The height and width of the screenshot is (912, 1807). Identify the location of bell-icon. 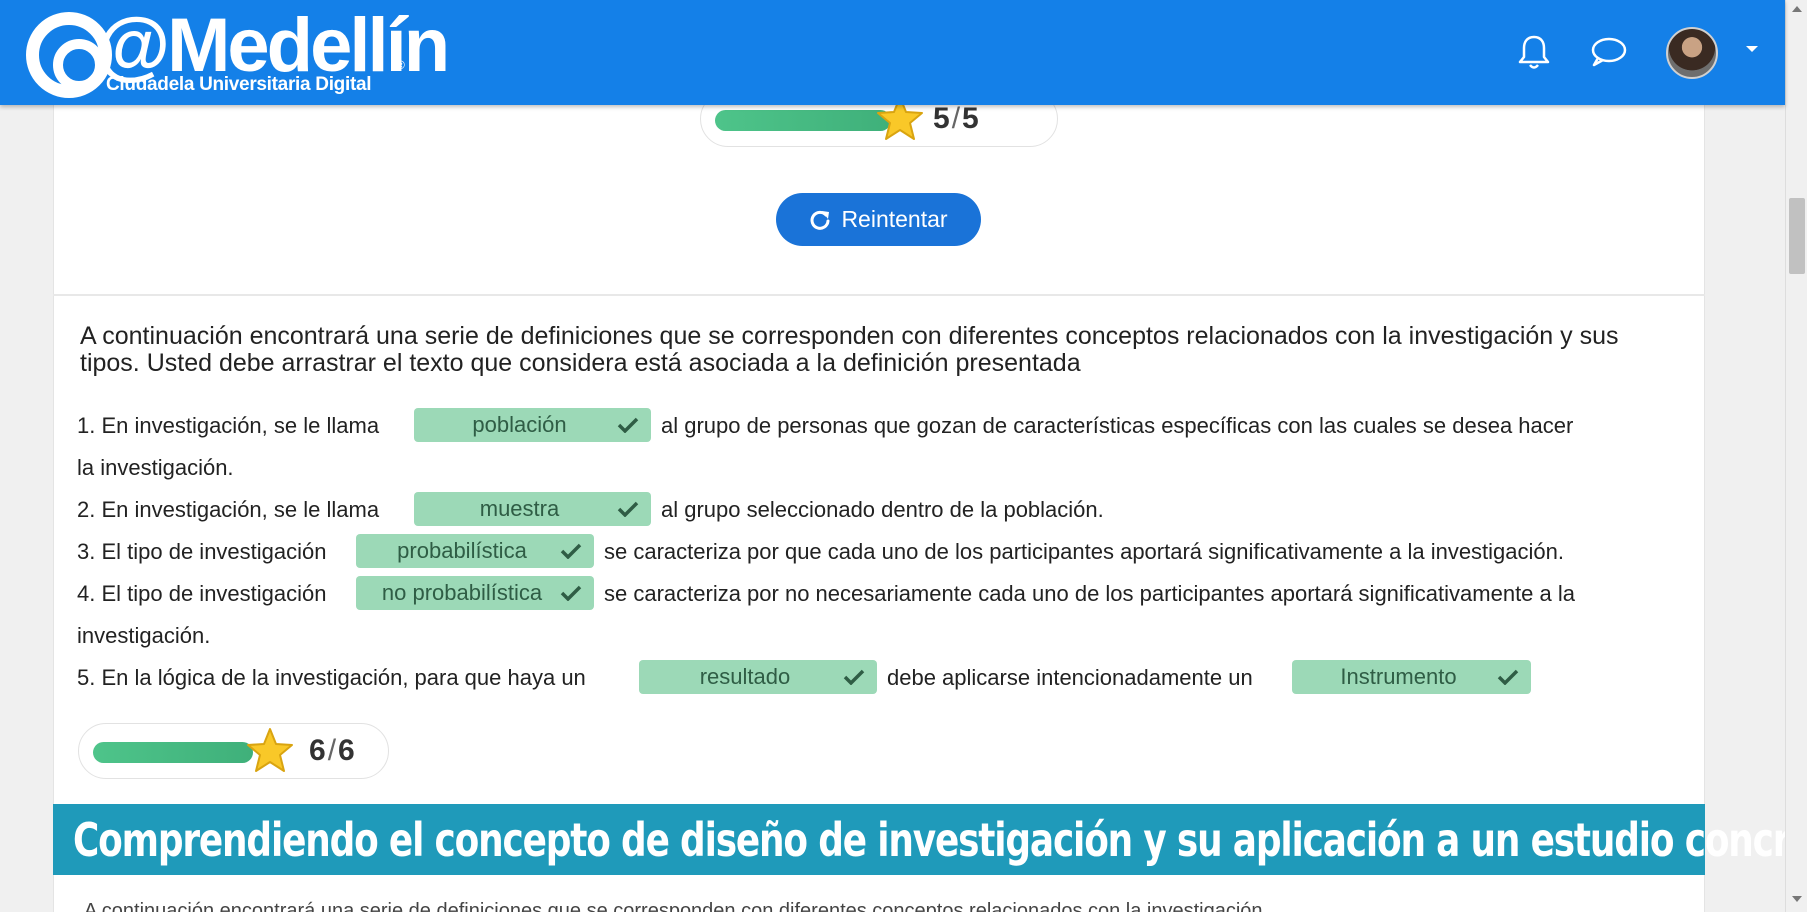
(1534, 52).